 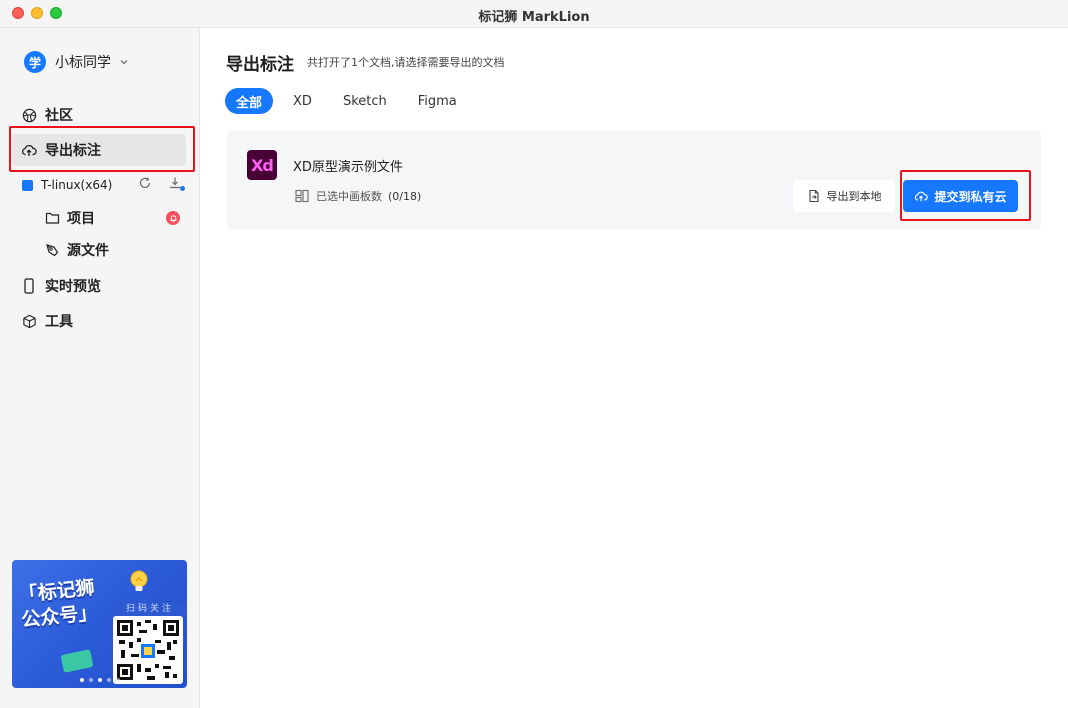 I want to click on page-subtitle: 共打开了1个文档,请选择需要导出的文档, so click(x=406, y=62).